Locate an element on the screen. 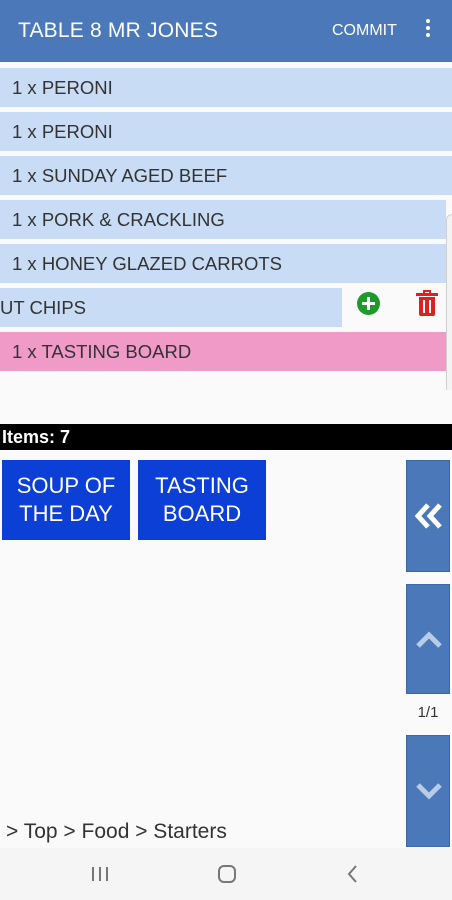 This screenshot has width=452, height=900. order-item-selected: 1 x TASTING BOARD is located at coordinates (223, 351).